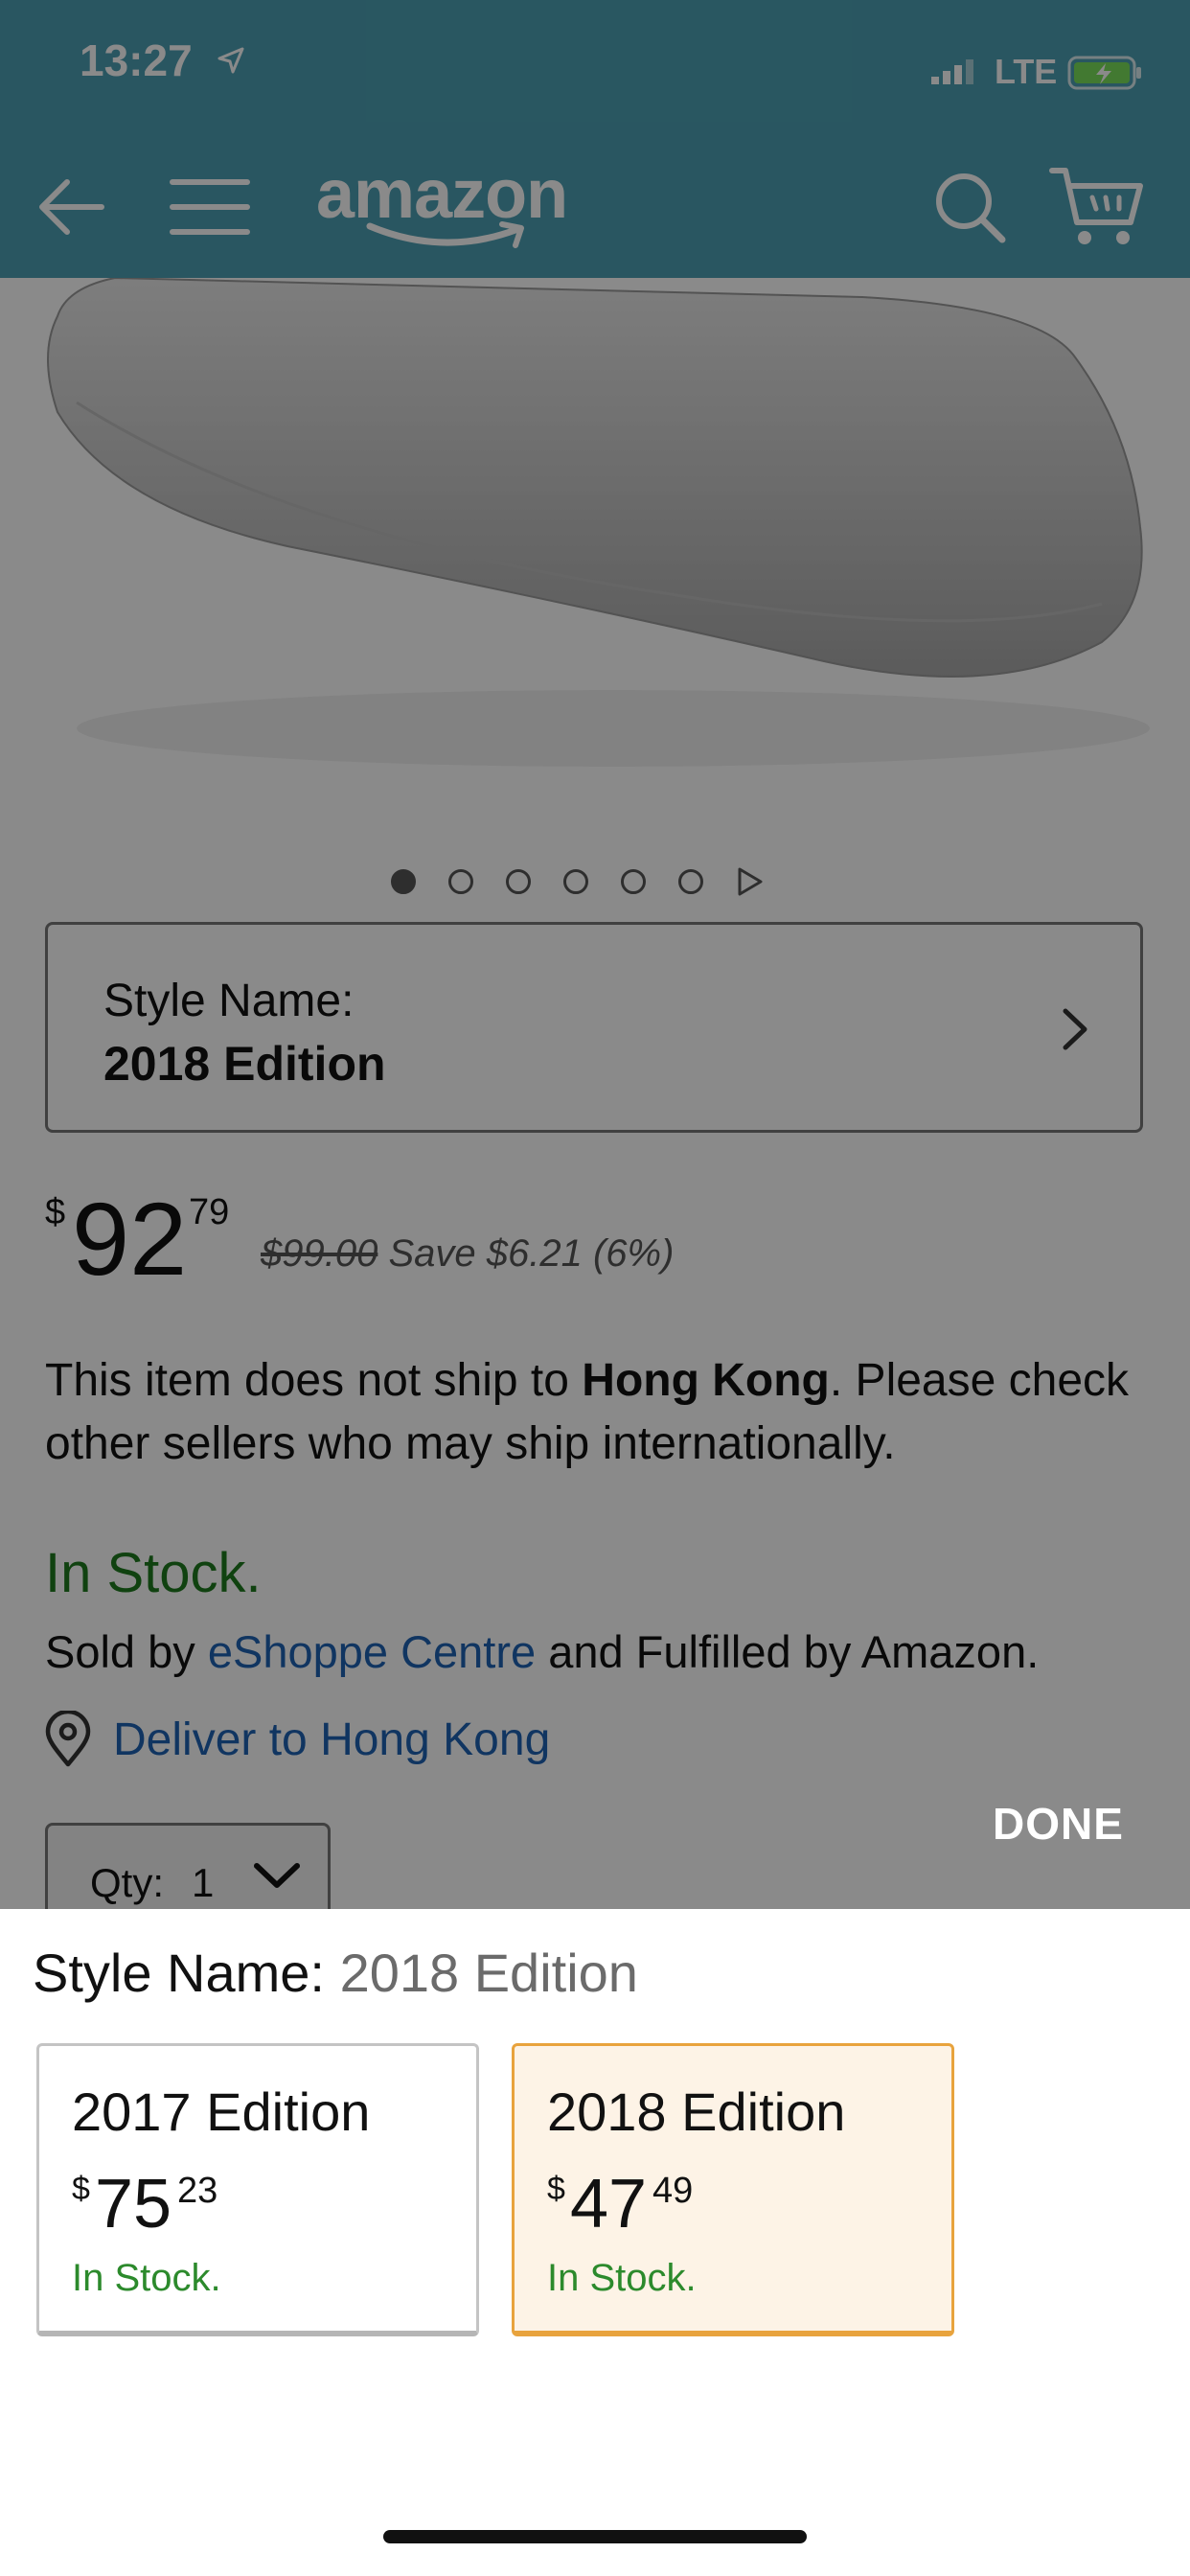  Describe the element at coordinates (136, 60) in the screenshot. I see `status-time: 13:27` at that location.